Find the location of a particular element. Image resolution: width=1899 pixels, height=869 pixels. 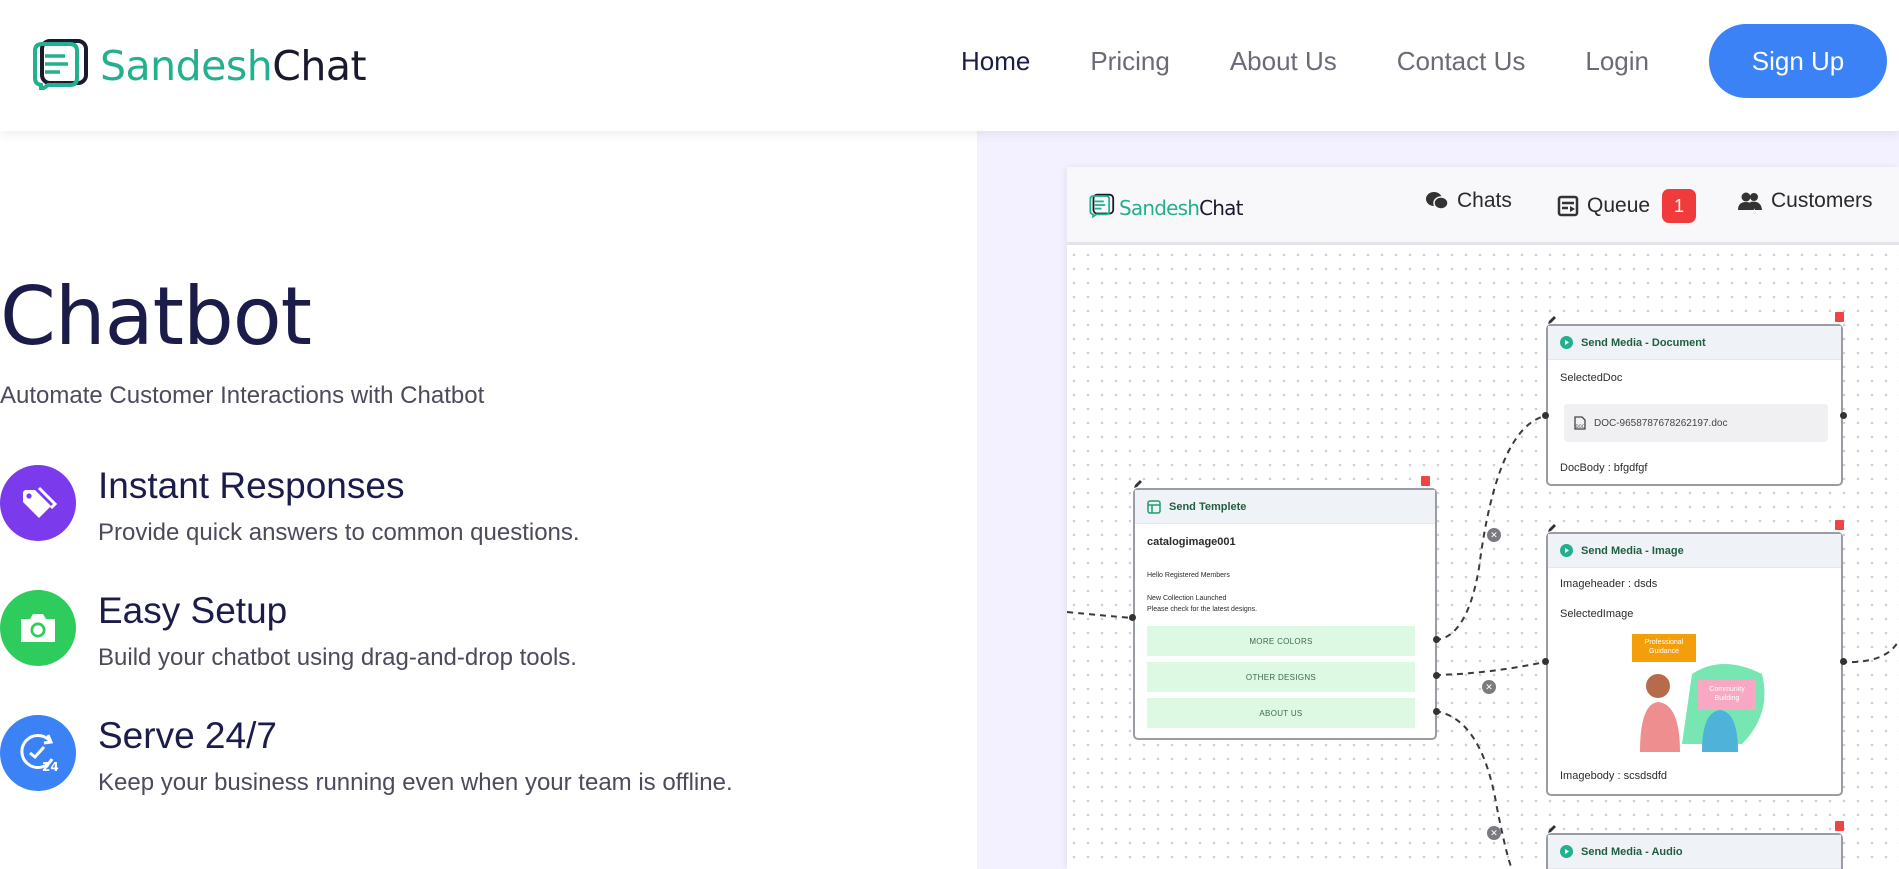

template-button: ABOUT US is located at coordinates (1281, 713).